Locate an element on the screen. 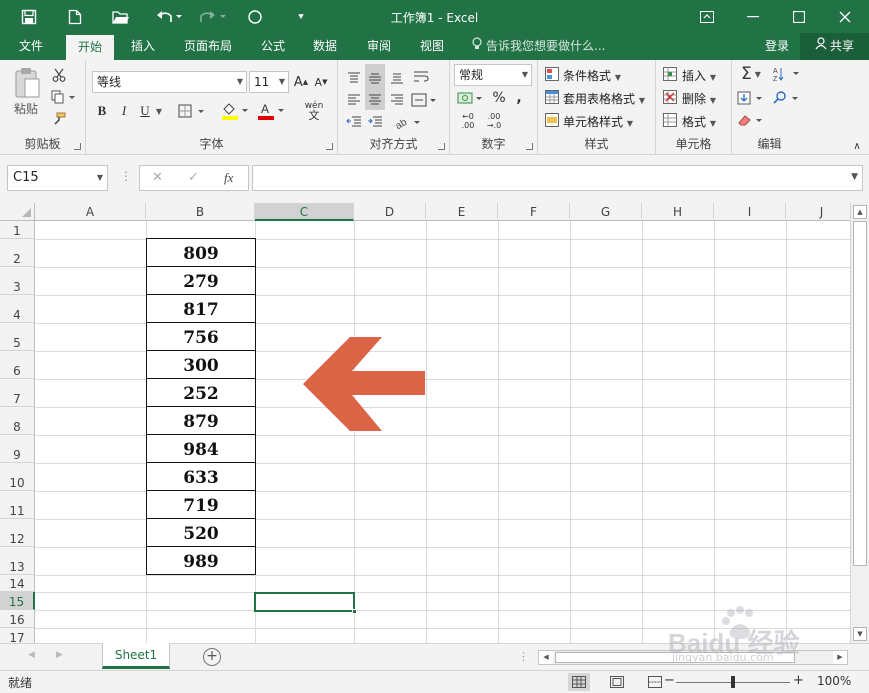 This screenshot has height=693, width=869. align-bottom-icon is located at coordinates (397, 78).